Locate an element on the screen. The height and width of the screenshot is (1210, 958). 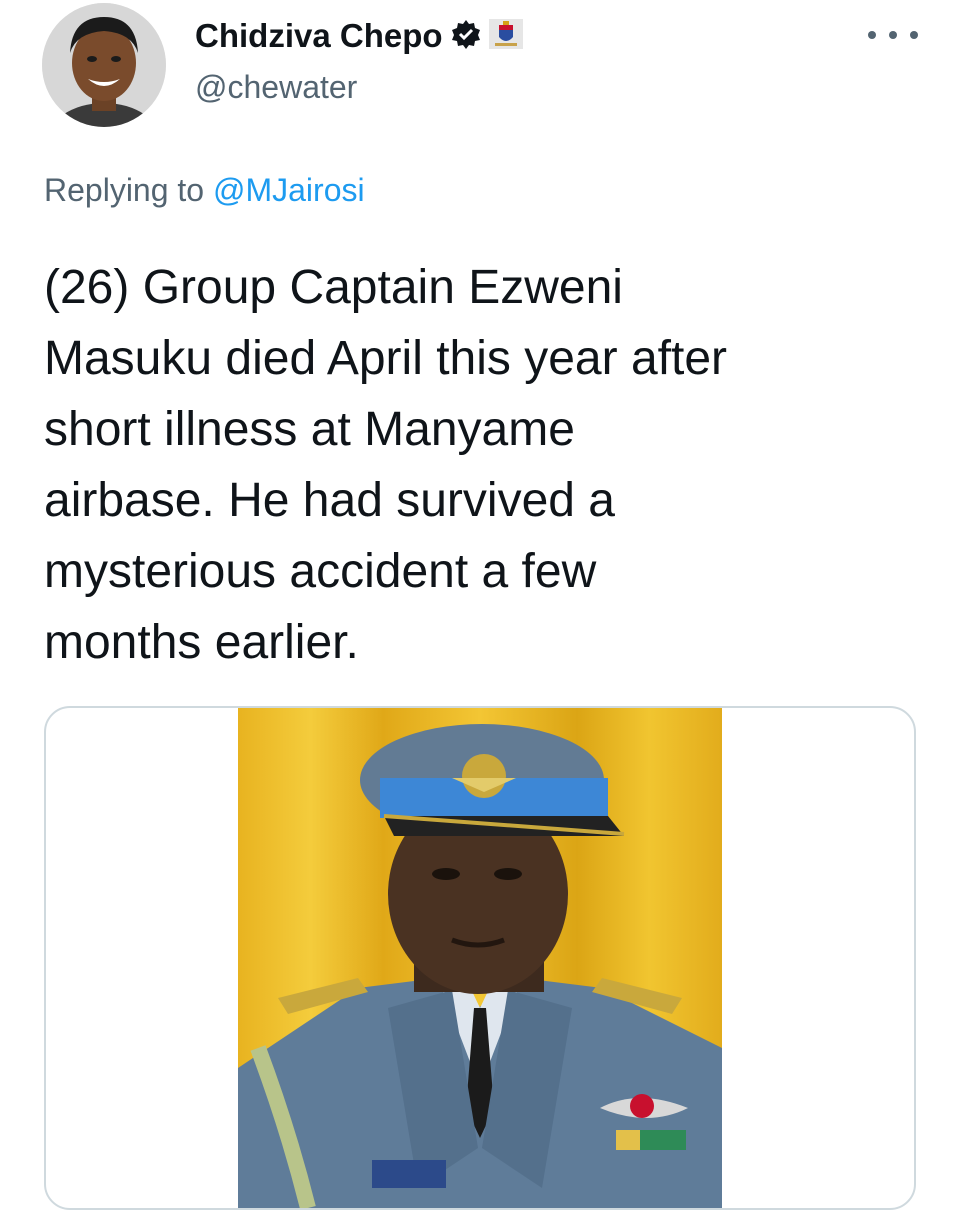
author-name-row: Chidziva Chepo is located at coordinates (359, 36).